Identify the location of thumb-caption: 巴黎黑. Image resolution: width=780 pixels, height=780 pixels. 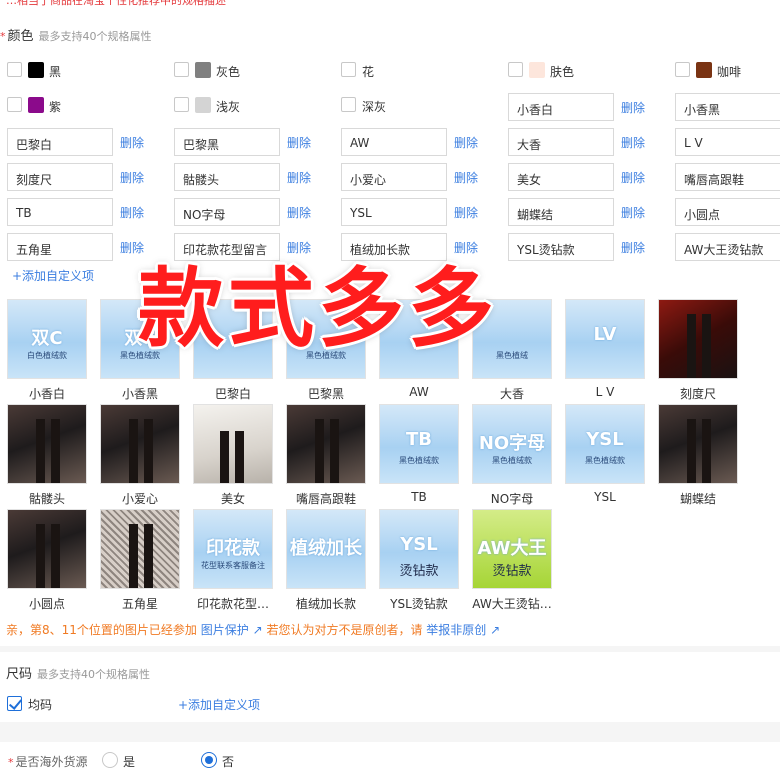
(325, 394).